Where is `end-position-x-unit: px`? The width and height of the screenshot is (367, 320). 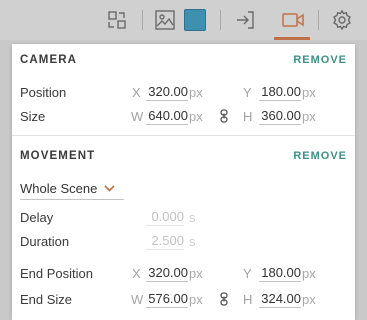
end-position-x-unit: px is located at coordinates (196, 273).